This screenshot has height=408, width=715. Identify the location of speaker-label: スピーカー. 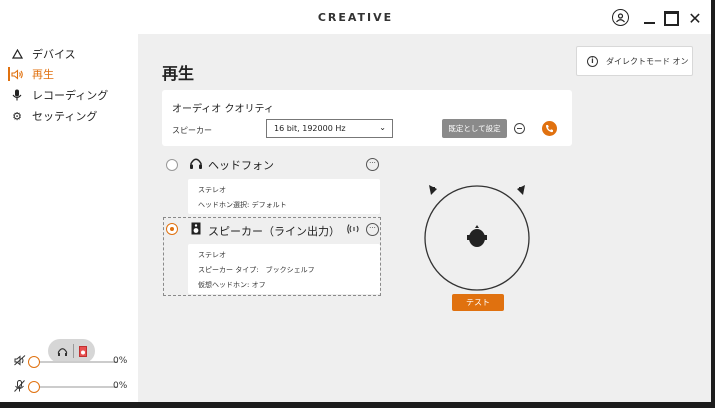
(192, 130).